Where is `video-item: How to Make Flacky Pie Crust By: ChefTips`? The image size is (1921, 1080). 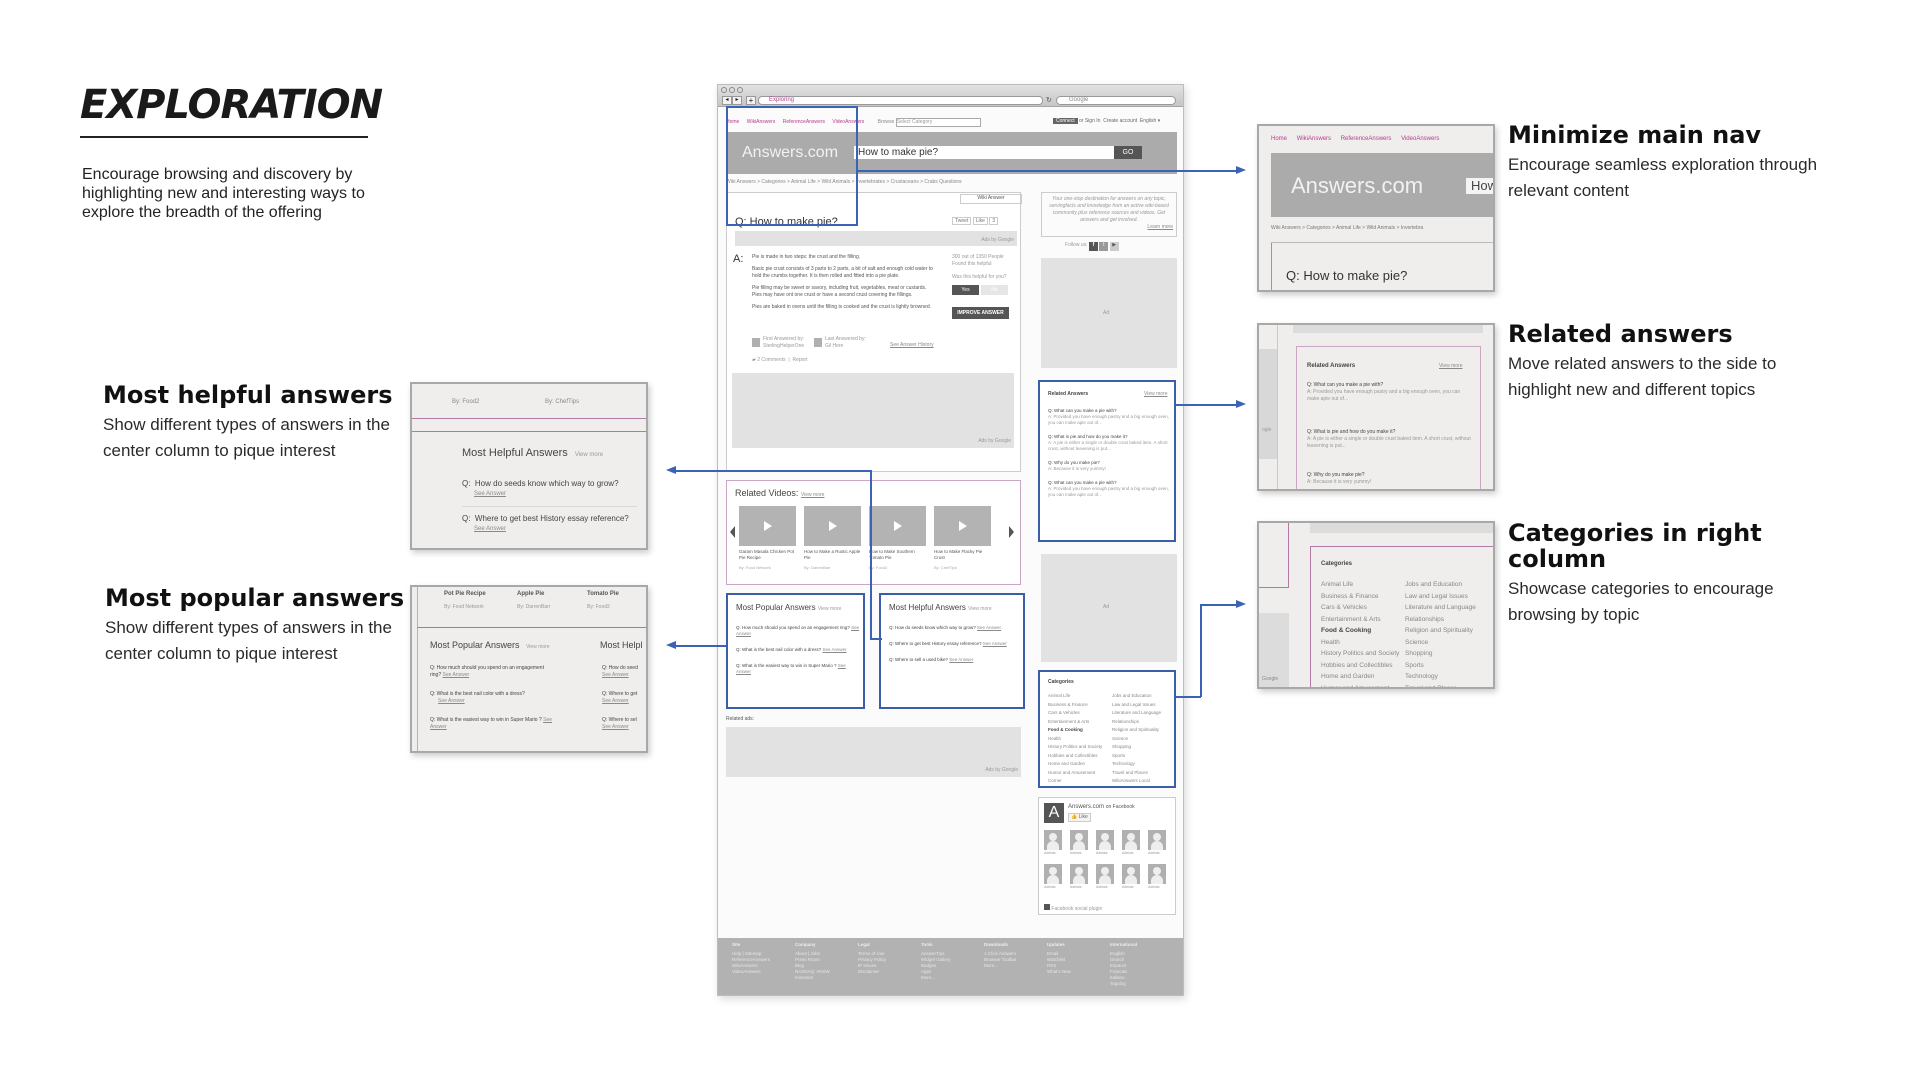 video-item: How to Make Flacky Pie Crust By: ChefTips is located at coordinates (964, 538).